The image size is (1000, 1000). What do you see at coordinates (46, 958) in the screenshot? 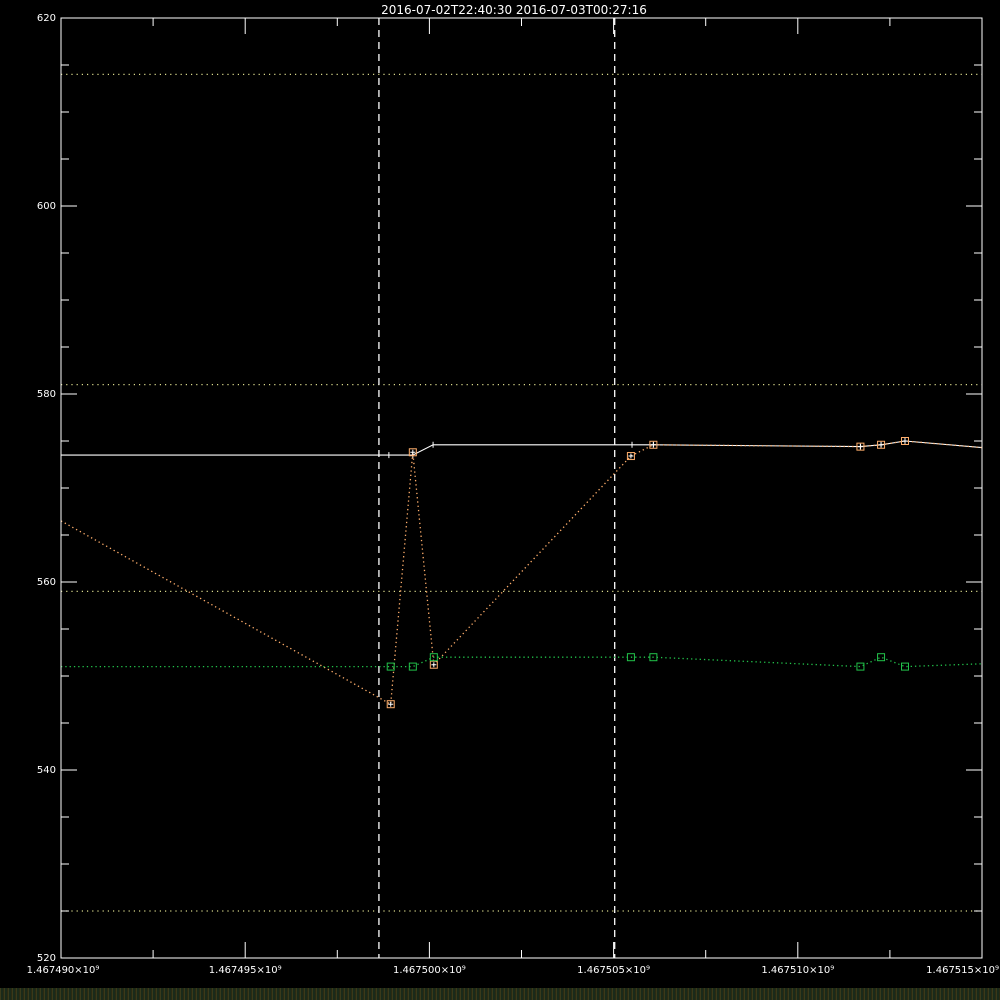
I see `y-tick-label: 520` at bounding box center [46, 958].